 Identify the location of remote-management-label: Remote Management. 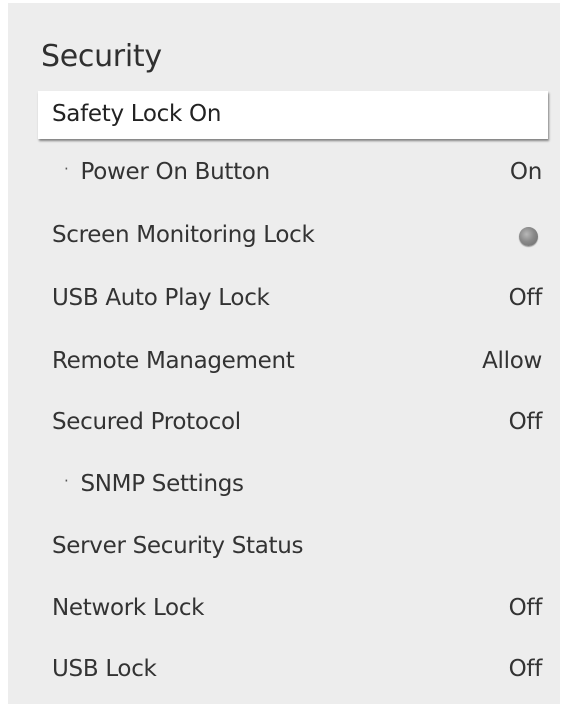
(173, 361).